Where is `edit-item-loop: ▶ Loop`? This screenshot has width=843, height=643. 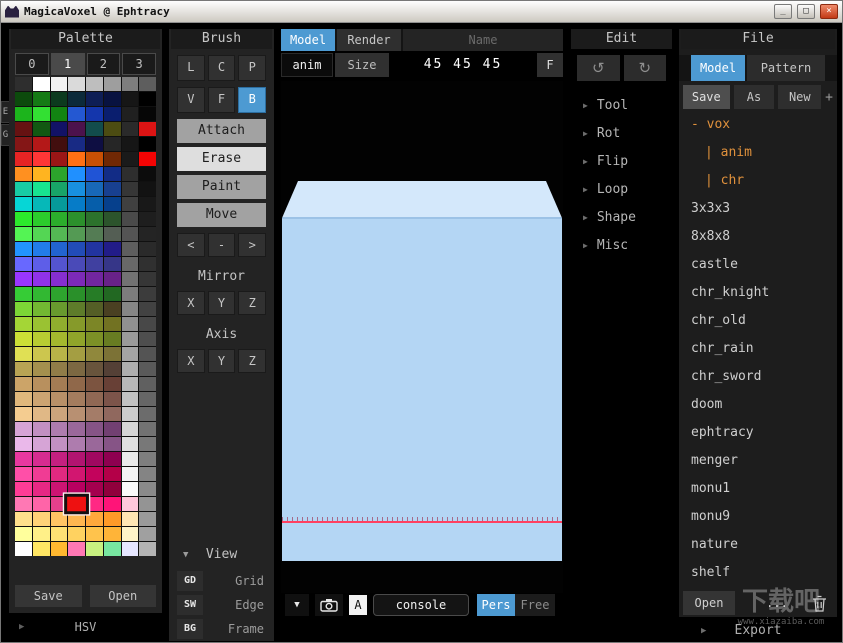 edit-item-loop: ▶ Loop is located at coordinates (621, 189).